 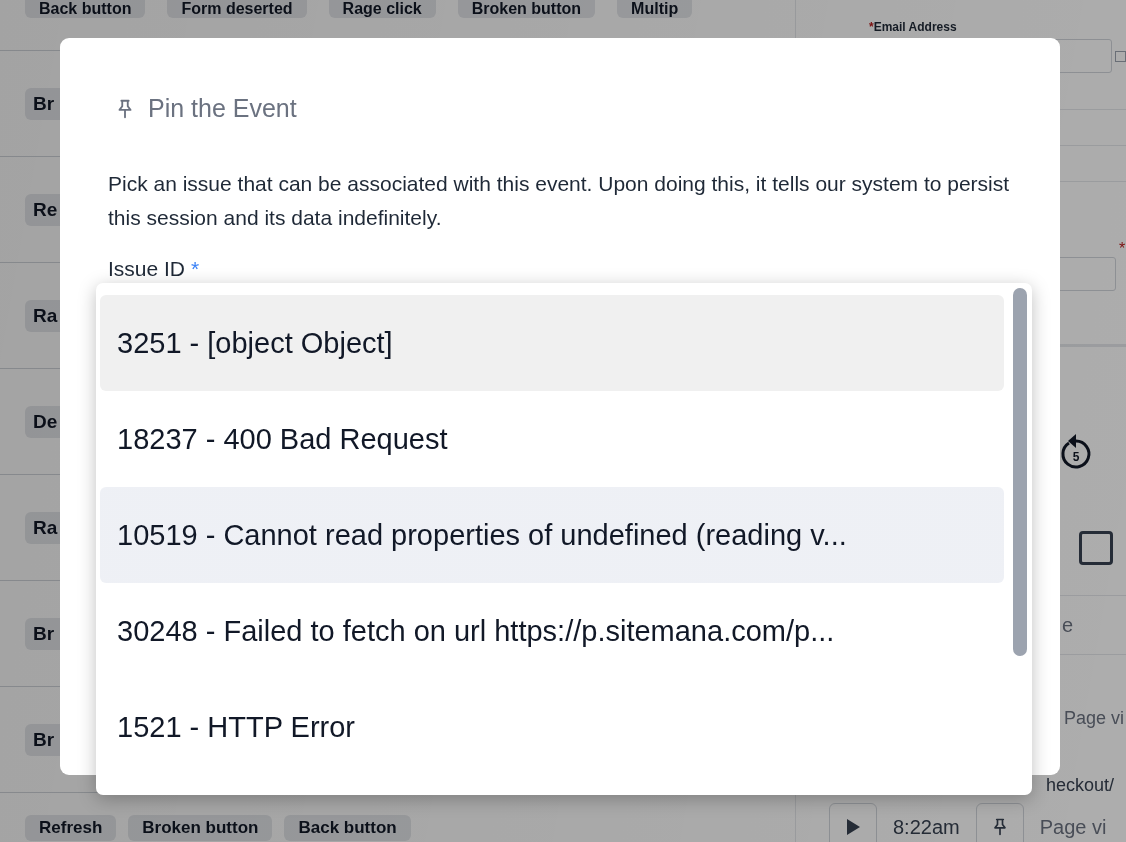 I want to click on field-label: *Email Address, so click(x=913, y=27).